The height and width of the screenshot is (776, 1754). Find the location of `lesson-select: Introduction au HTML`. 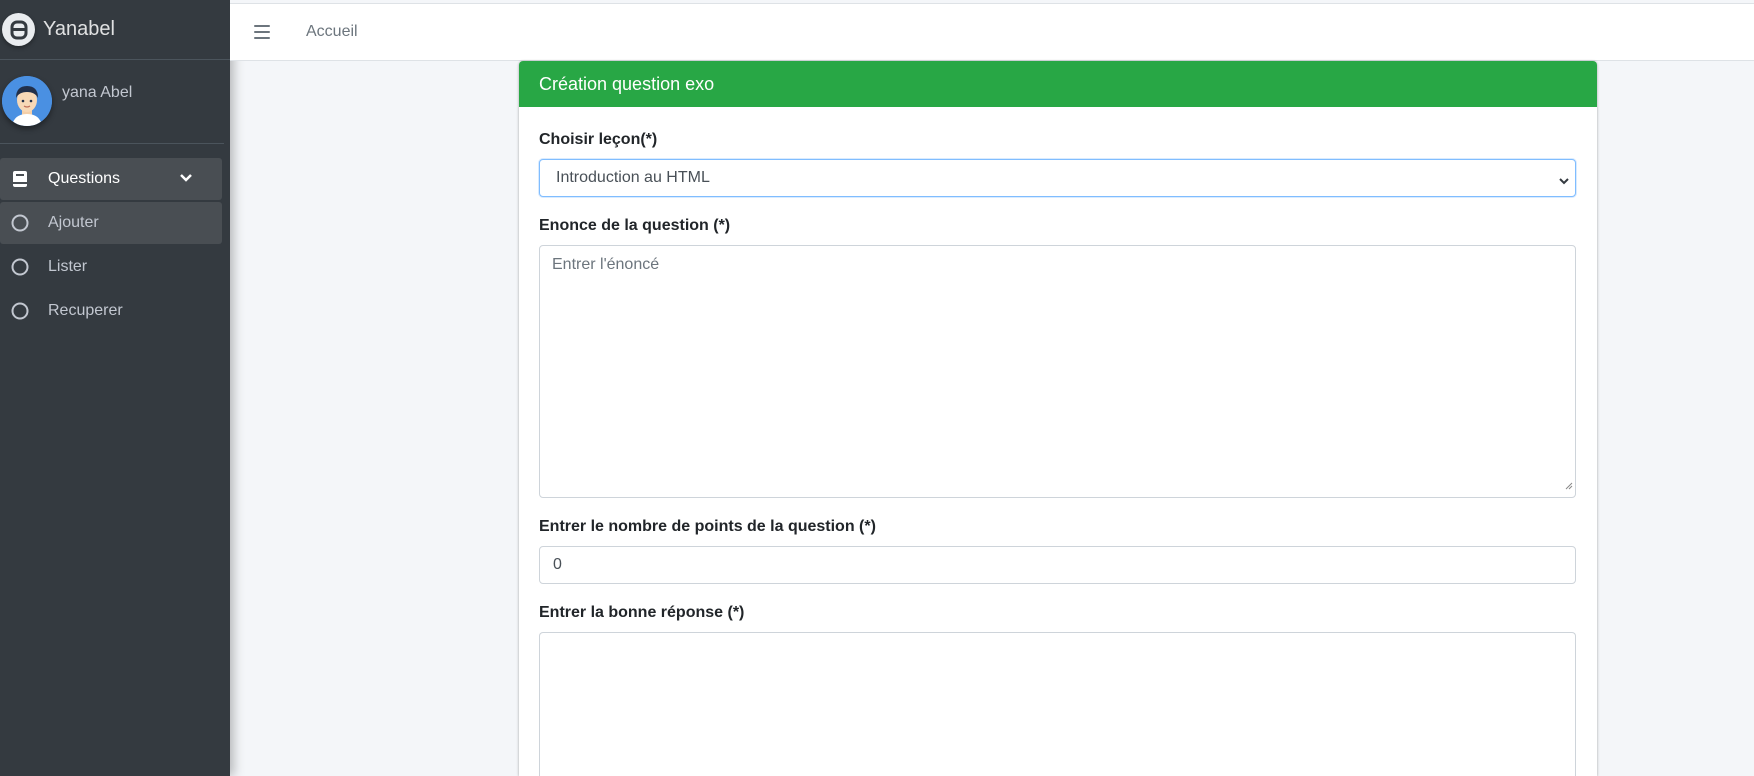

lesson-select: Introduction au HTML is located at coordinates (1057, 178).